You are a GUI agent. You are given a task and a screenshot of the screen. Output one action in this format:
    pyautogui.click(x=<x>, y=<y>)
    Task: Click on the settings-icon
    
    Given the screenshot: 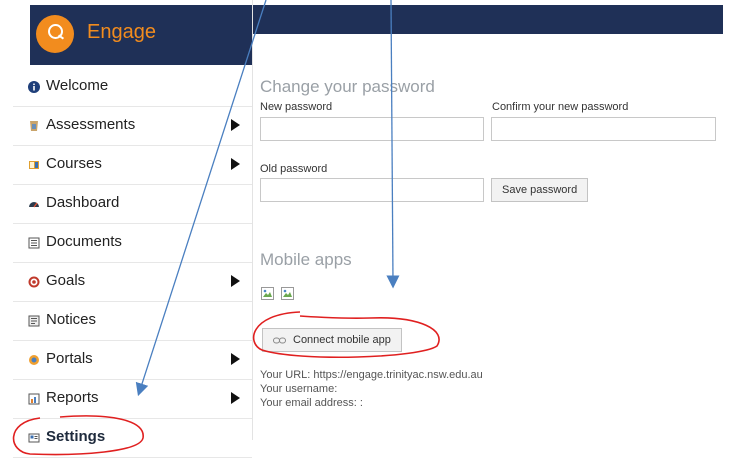 What is the action you would take?
    pyautogui.click(x=34, y=438)
    